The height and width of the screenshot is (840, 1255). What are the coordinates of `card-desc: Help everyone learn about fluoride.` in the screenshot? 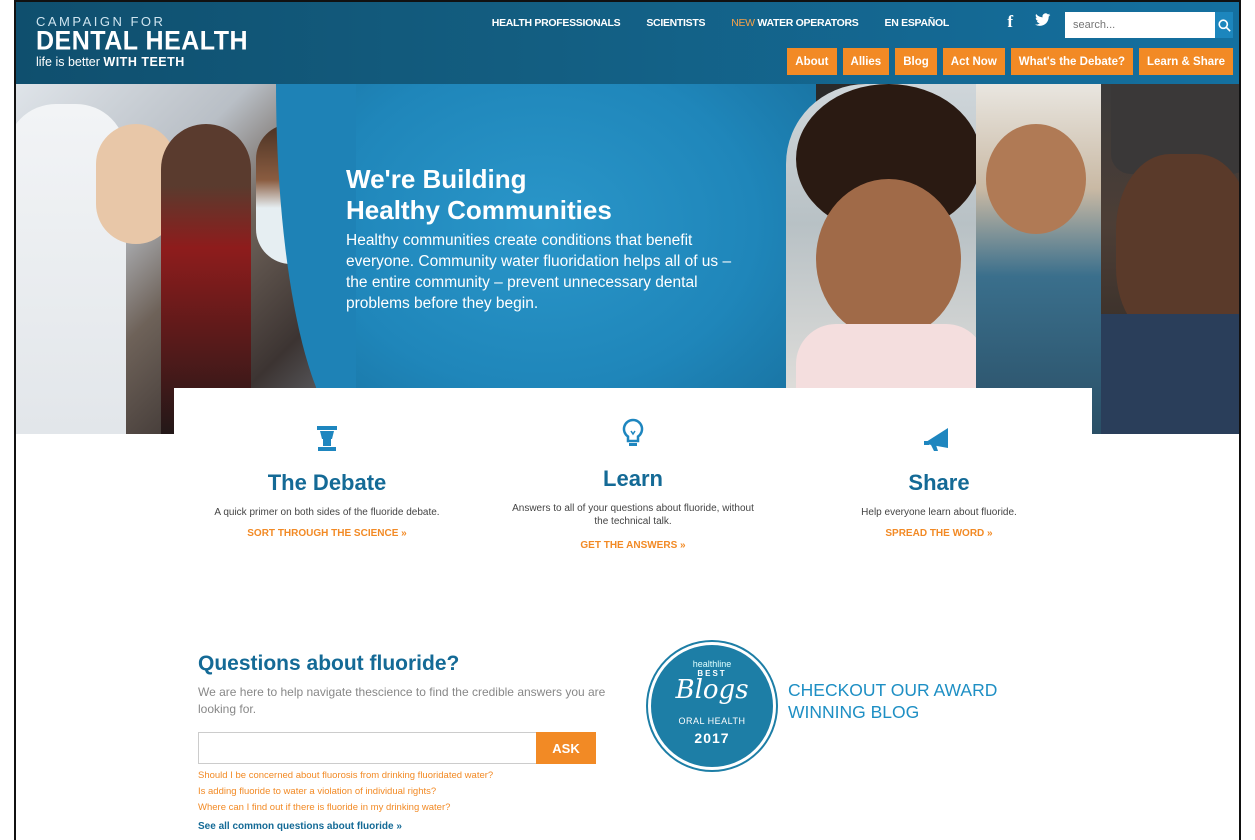 It's located at (939, 512).